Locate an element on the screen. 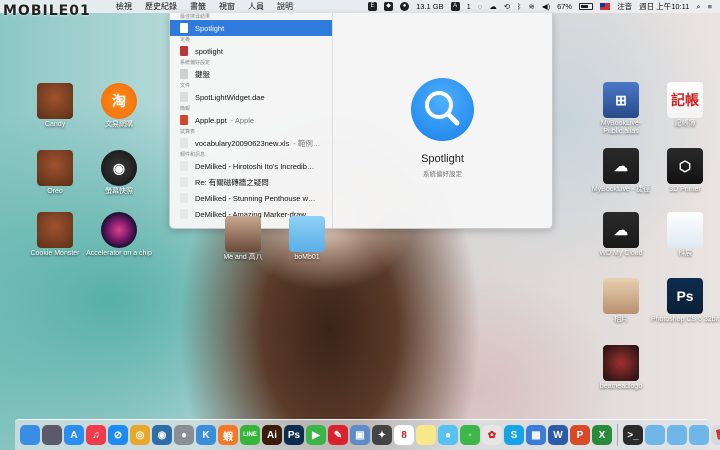 The image size is (720, 450). evernote-icon: E is located at coordinates (373, 6).